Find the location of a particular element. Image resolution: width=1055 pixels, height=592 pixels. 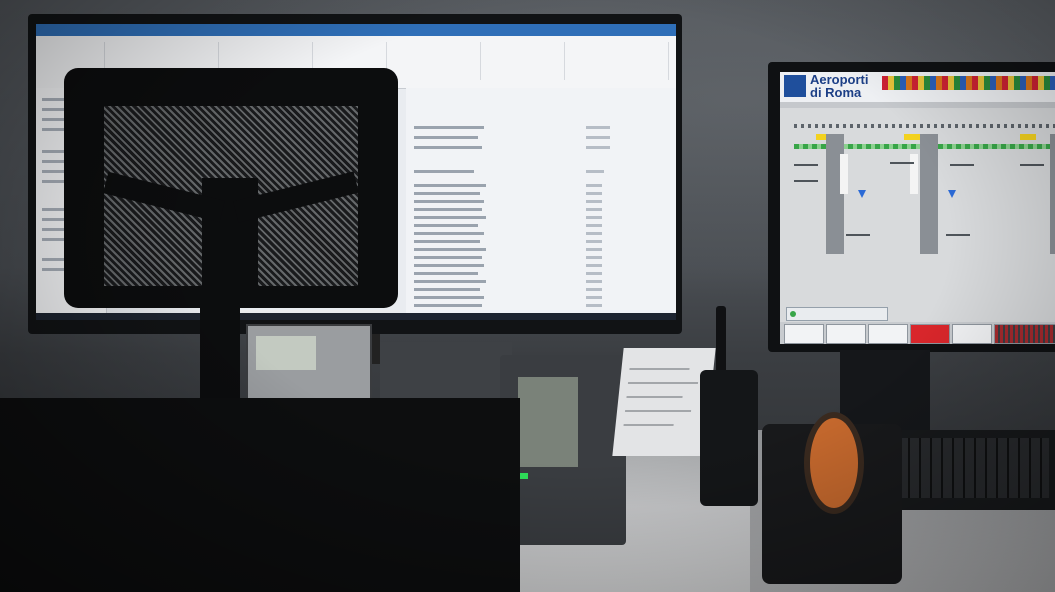

adr-logo-text: Aeroporti di Roma is located at coordinates (839, 86).